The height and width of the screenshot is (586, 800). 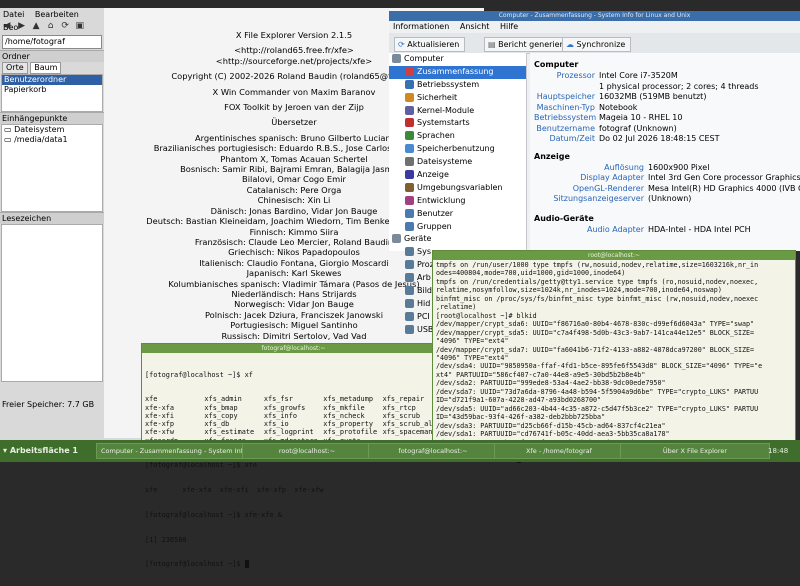 I want to click on mount-media-data1: ▭ /media/data1, so click(x=52, y=140).